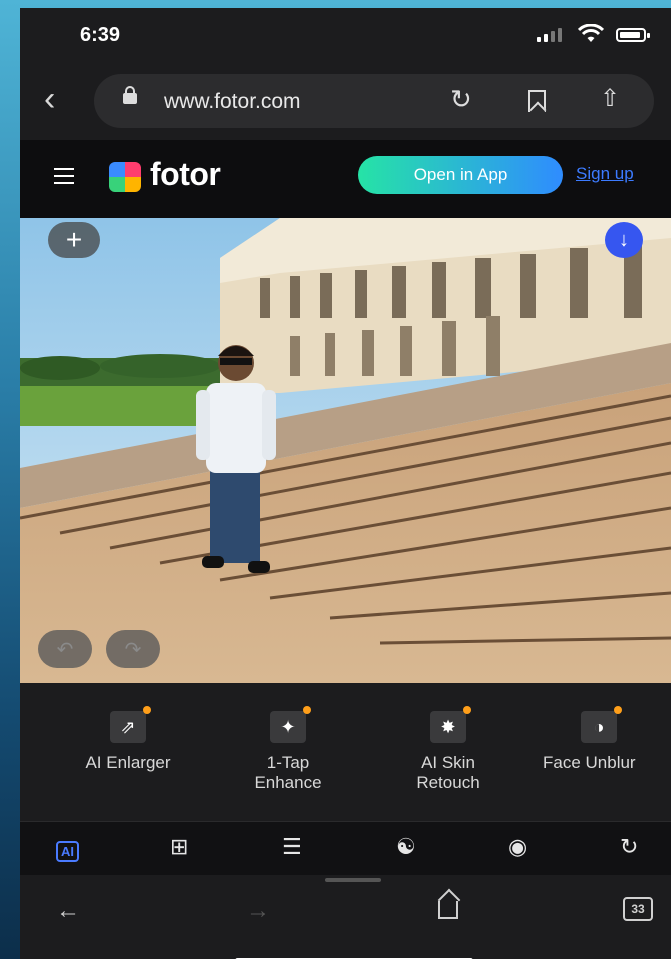 The height and width of the screenshot is (959, 671). What do you see at coordinates (345, 848) in the screenshot?
I see `editor-toolbar: AI ⊞ ☰ ☯ ◉ ↻` at bounding box center [345, 848].